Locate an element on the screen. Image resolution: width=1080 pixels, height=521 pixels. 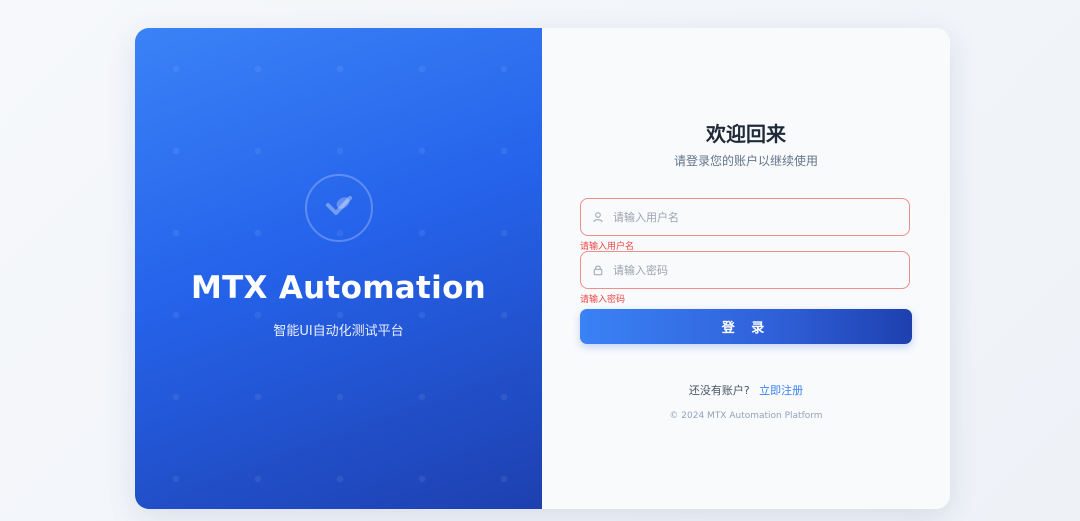
hero-title: MTX Automation is located at coordinates (338, 288).